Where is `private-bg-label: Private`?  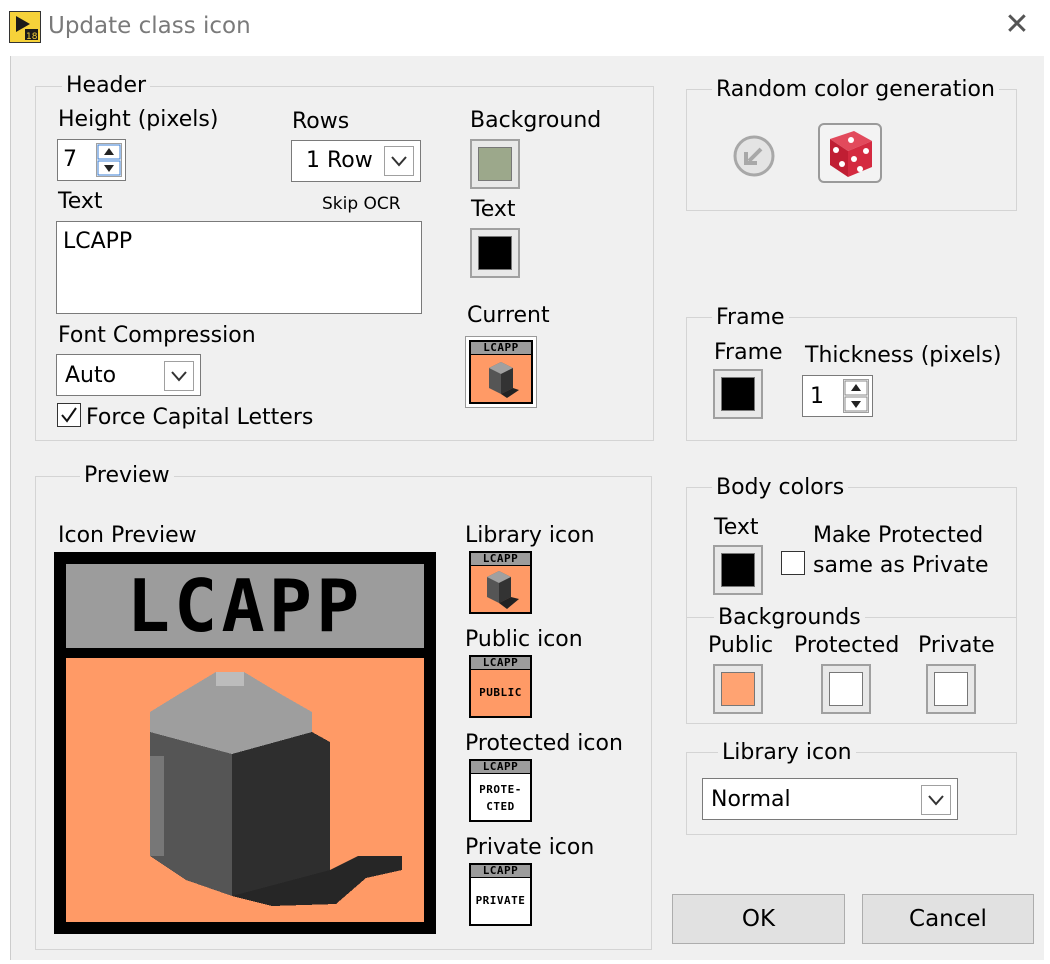 private-bg-label: Private is located at coordinates (956, 645).